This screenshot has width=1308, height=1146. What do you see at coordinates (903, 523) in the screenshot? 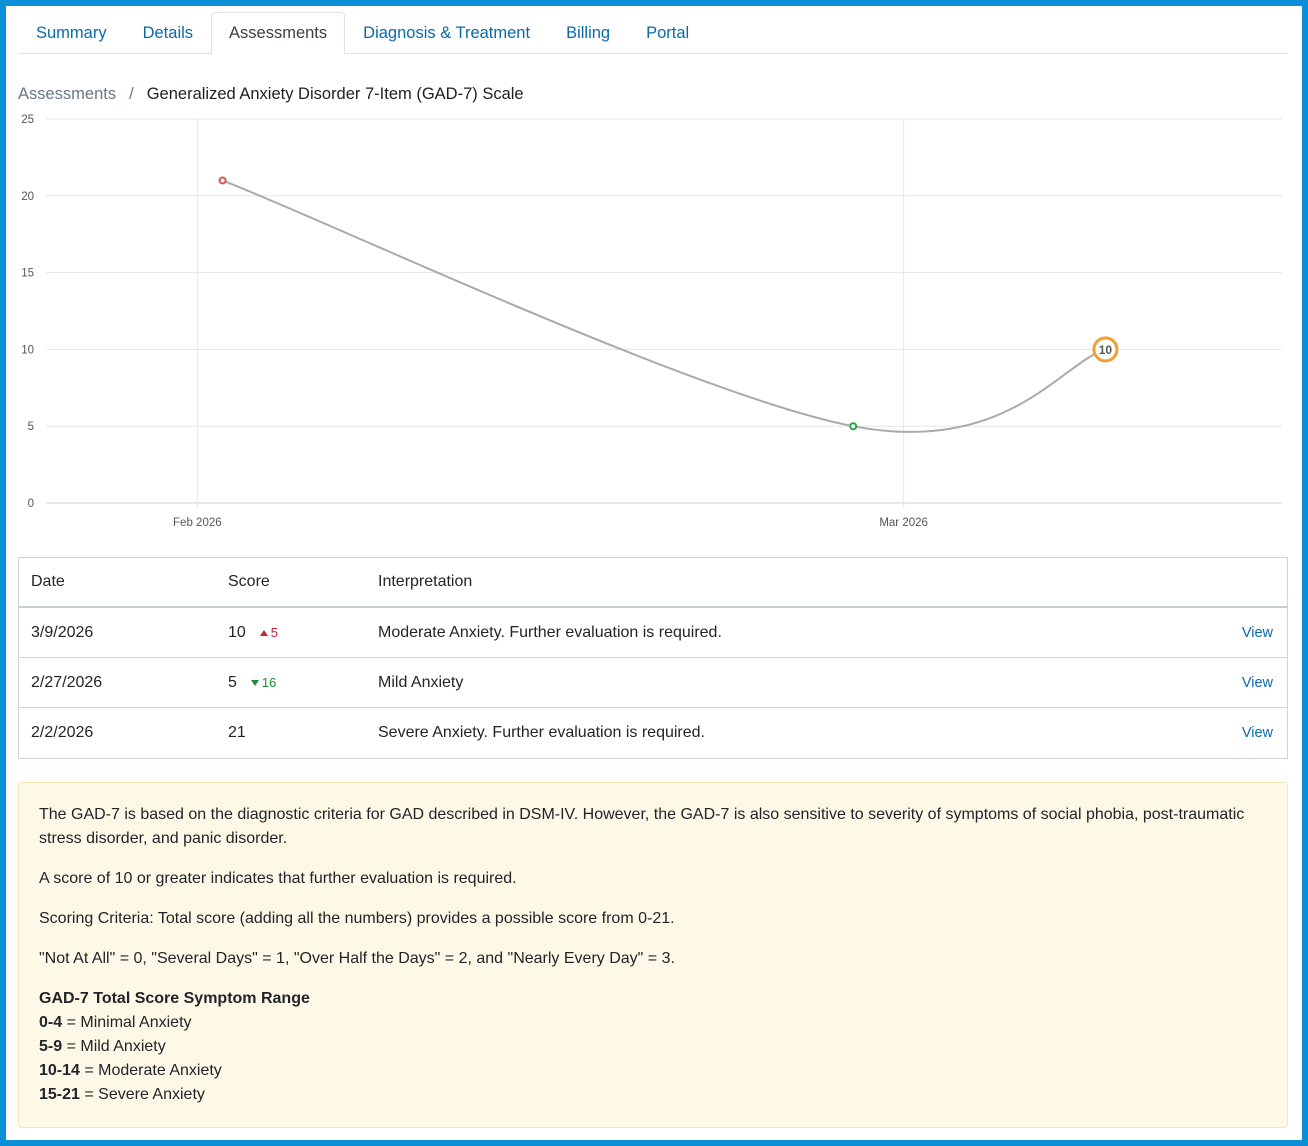
I see `x-tick-label: Mar 2026` at bounding box center [903, 523].